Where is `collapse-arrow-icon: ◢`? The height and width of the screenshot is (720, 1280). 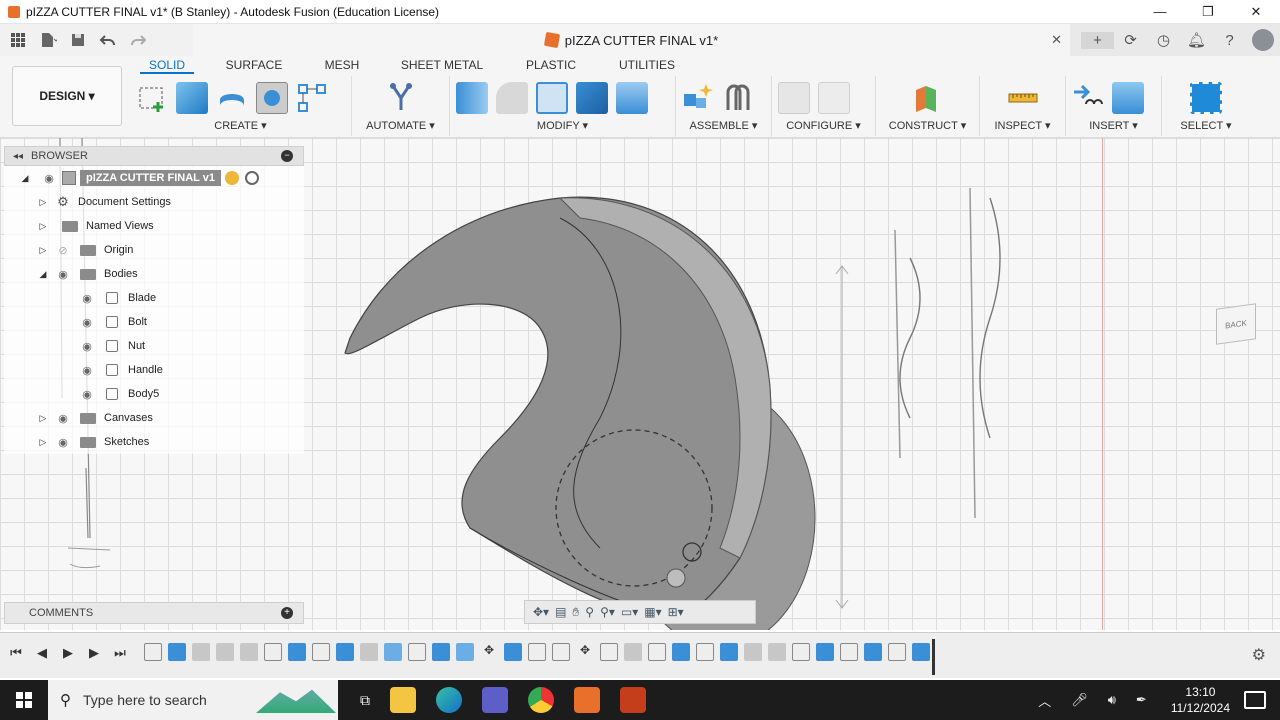 collapse-arrow-icon: ◢ is located at coordinates (43, 274).